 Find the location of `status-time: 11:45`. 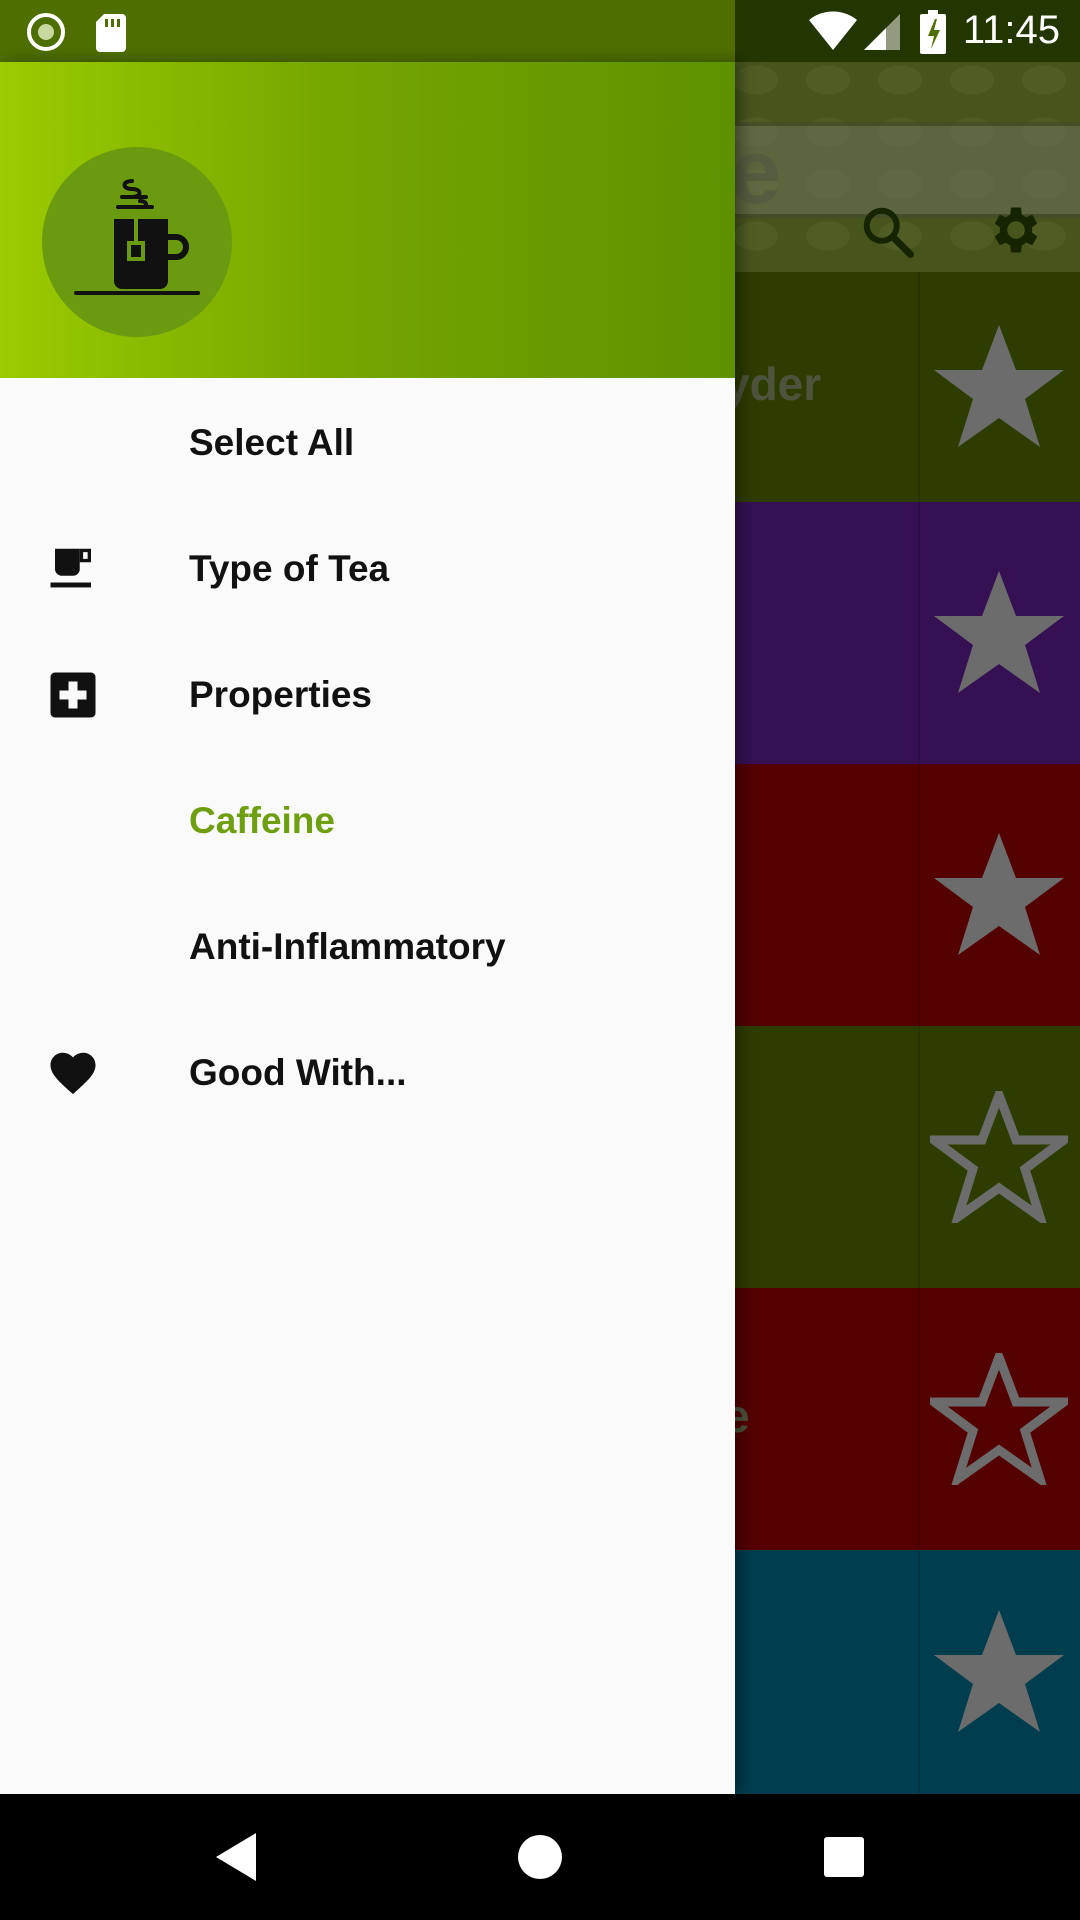

status-time: 11:45 is located at coordinates (1011, 30).